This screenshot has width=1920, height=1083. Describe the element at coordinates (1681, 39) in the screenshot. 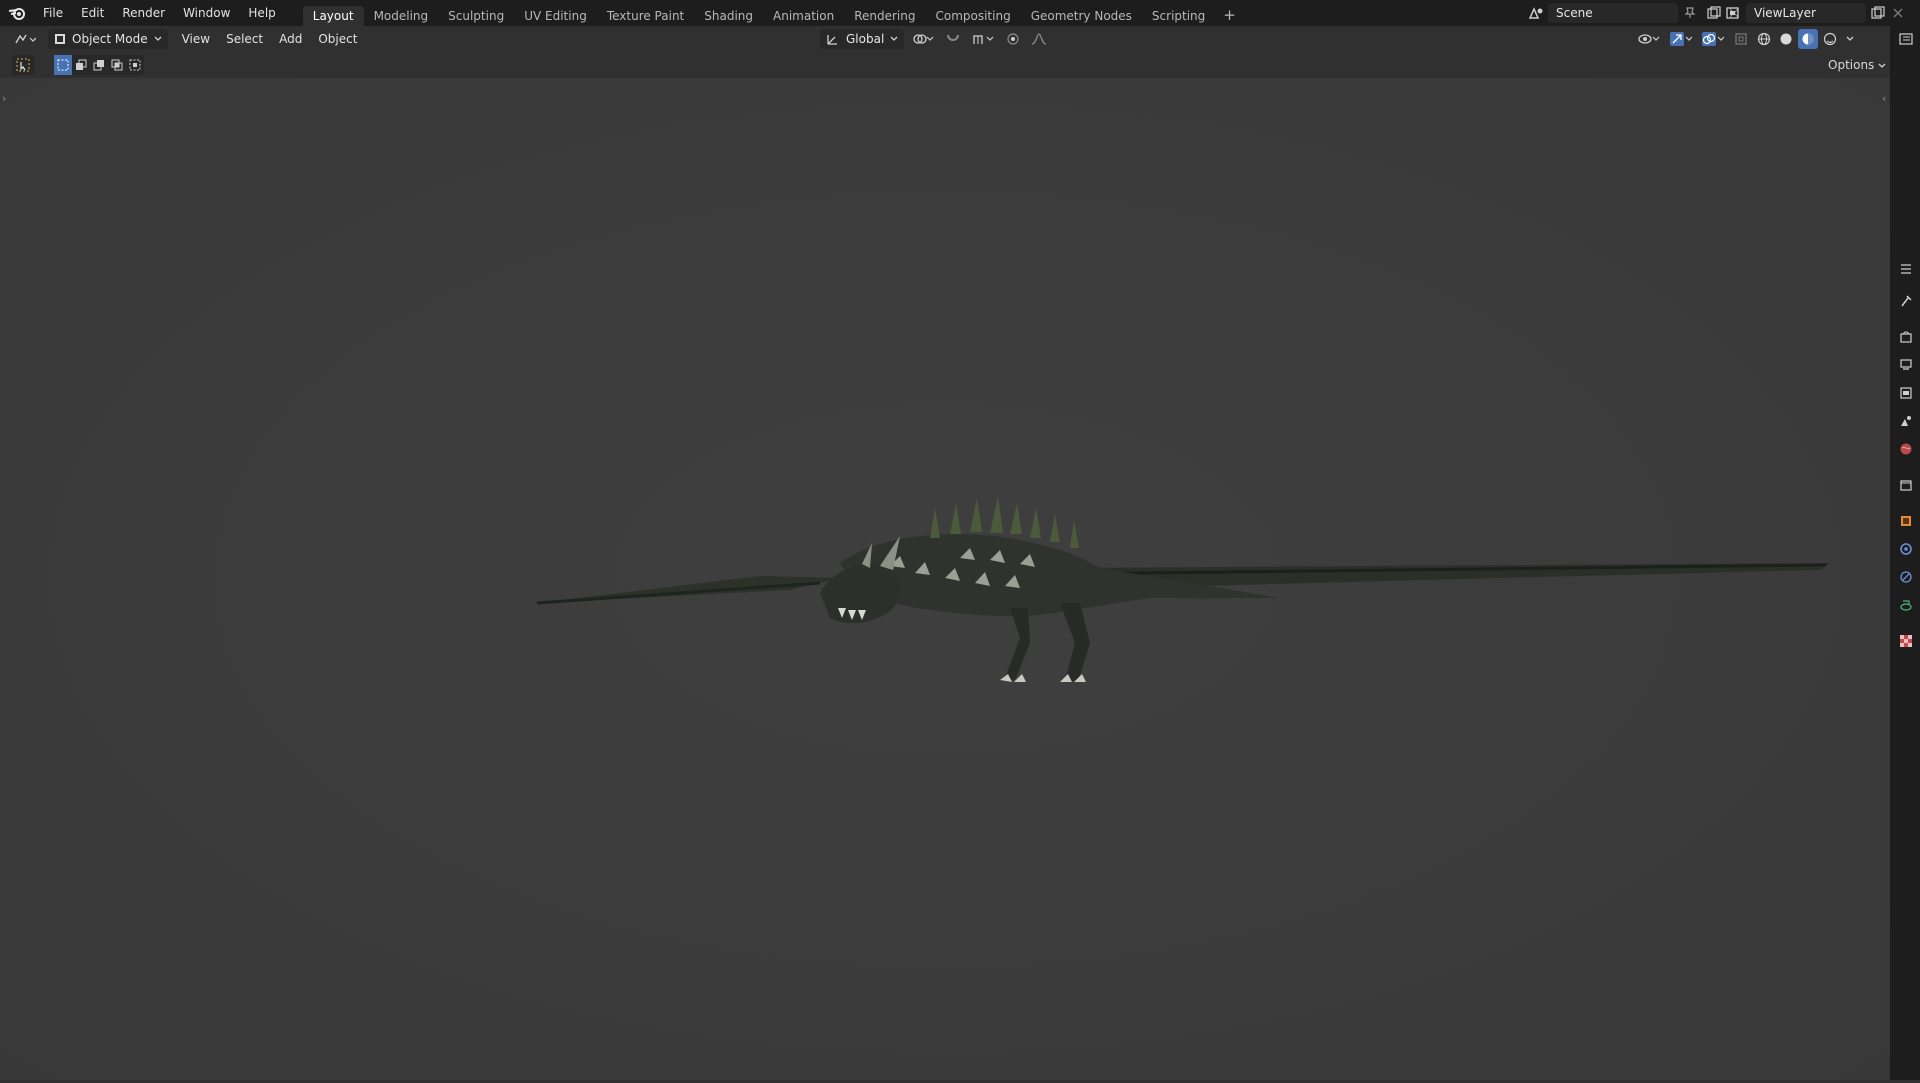

I see `gizmo-icon` at that location.